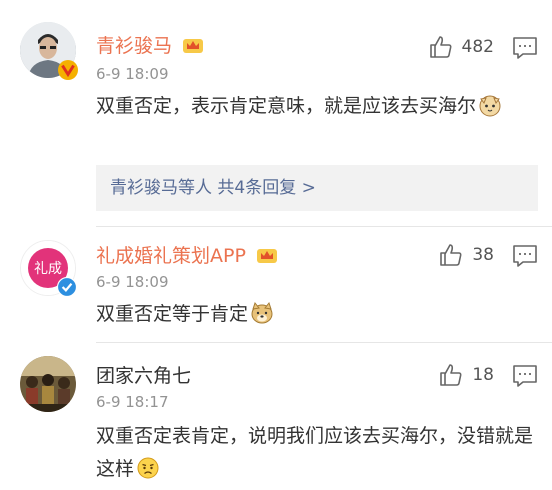  I want to click on like-count: 38, so click(483, 255).